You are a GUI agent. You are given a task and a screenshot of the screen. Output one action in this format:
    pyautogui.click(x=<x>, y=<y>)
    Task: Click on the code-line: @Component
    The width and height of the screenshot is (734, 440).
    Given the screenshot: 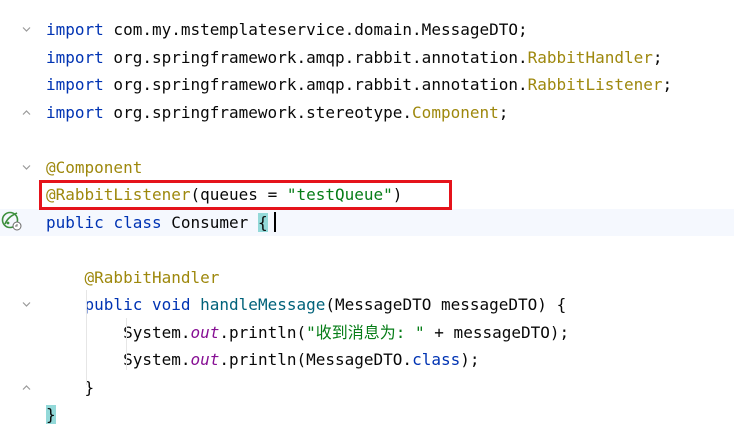 What is the action you would take?
    pyautogui.click(x=367, y=167)
    